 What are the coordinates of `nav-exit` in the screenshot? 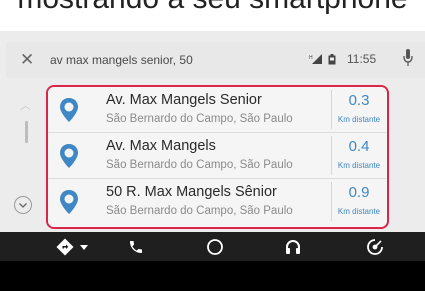 It's located at (375, 247).